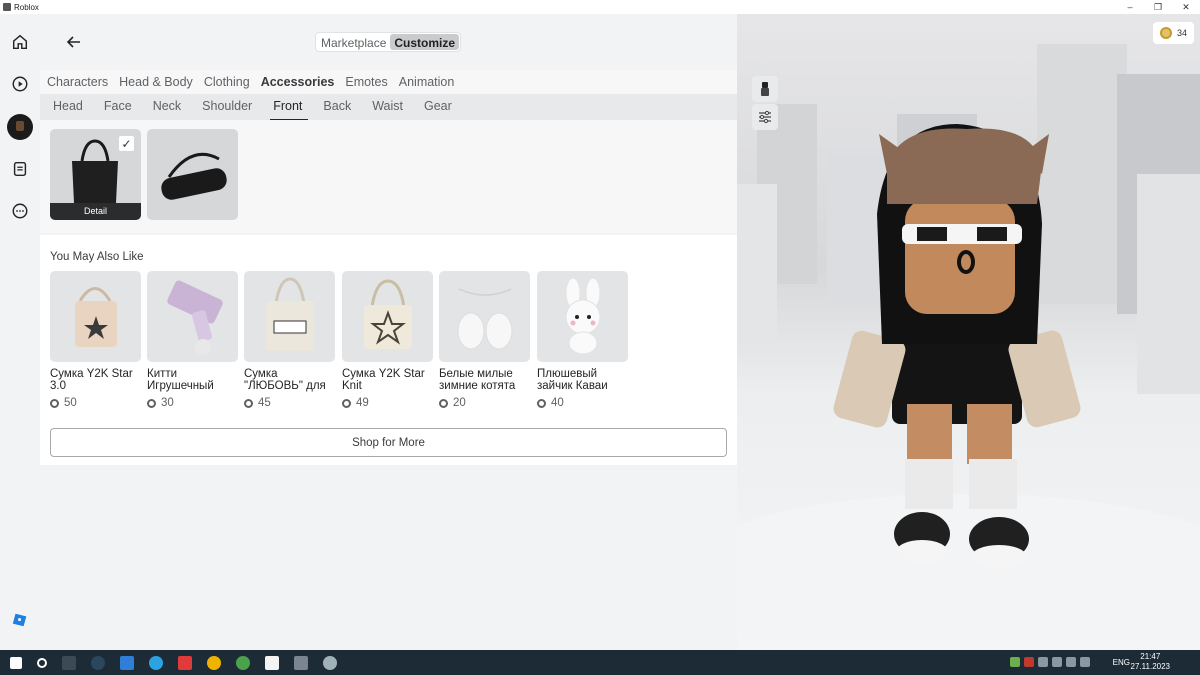  What do you see at coordinates (69, 662) in the screenshot?
I see `task-view-icon` at bounding box center [69, 662].